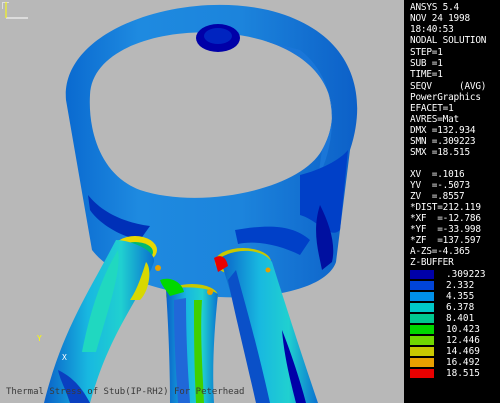 This screenshot has height=403, width=500. Describe the element at coordinates (445, 240) in the screenshot. I see `view-zf: *ZF =137.597` at that location.